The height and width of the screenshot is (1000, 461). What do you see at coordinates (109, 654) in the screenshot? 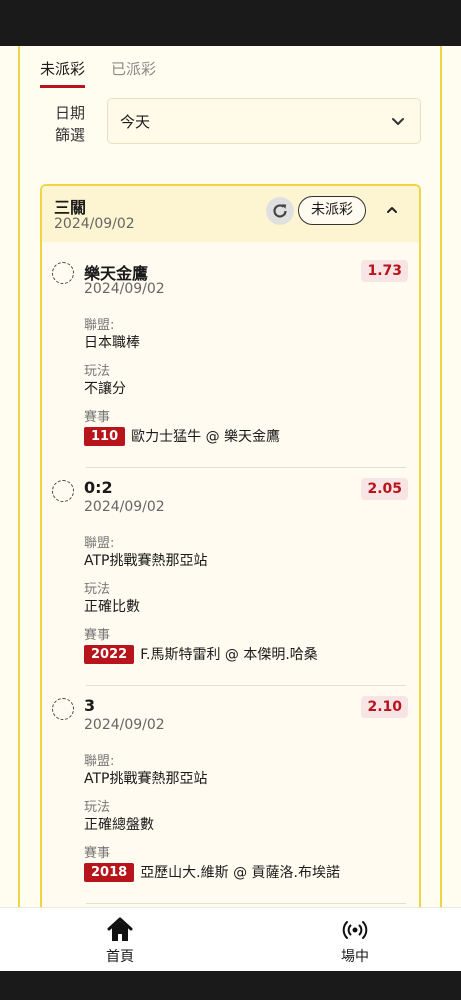
I see `event-code: 2022` at bounding box center [109, 654].